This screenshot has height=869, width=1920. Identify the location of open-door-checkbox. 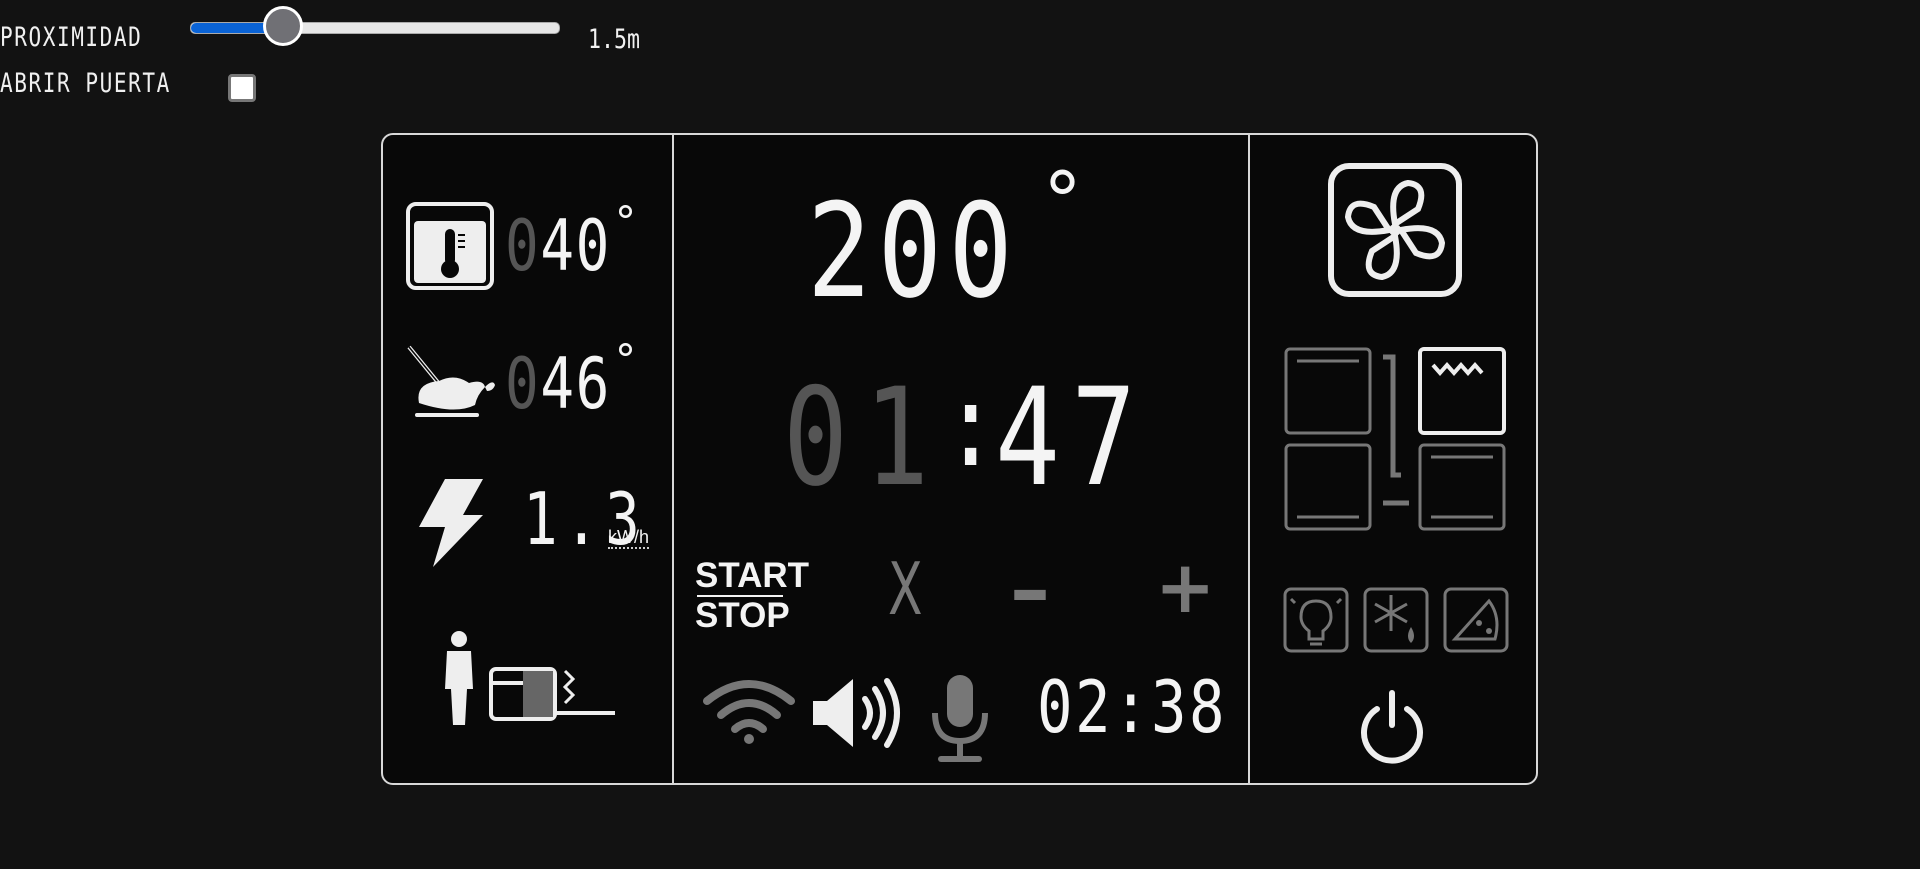
(242, 88).